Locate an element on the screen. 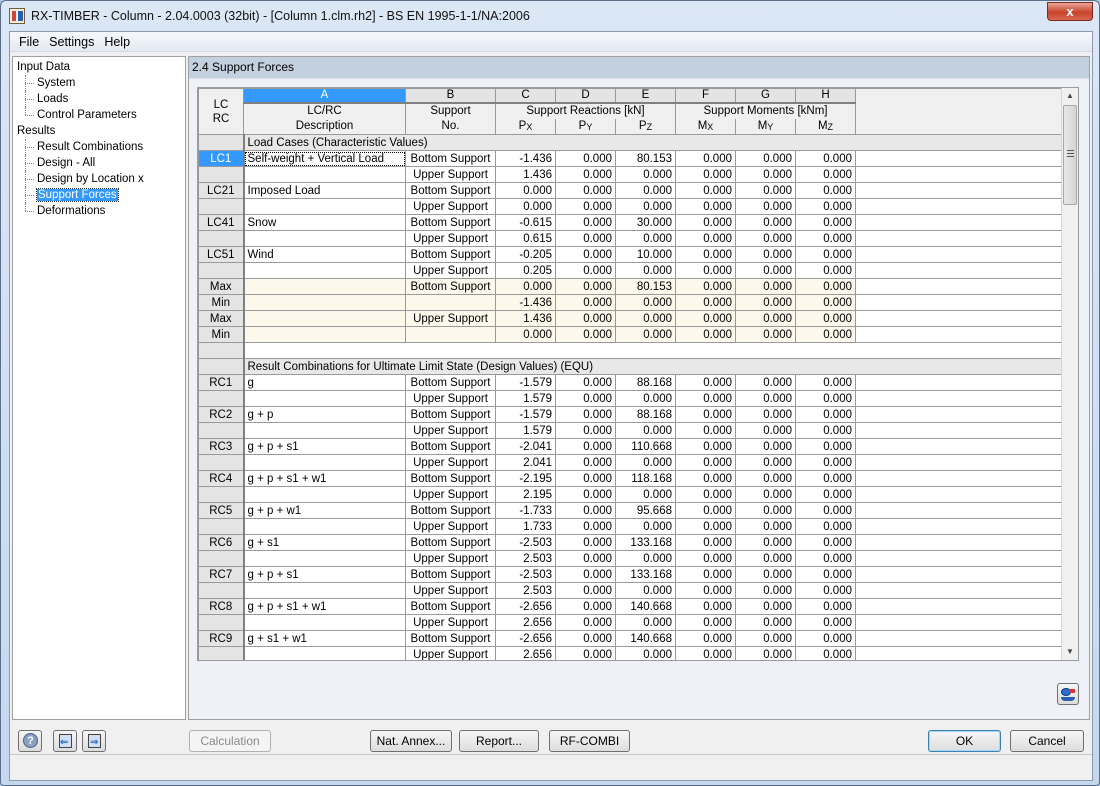 The width and height of the screenshot is (1100, 786). description-cell: Self-weight + Vertical Load is located at coordinates (324, 158).